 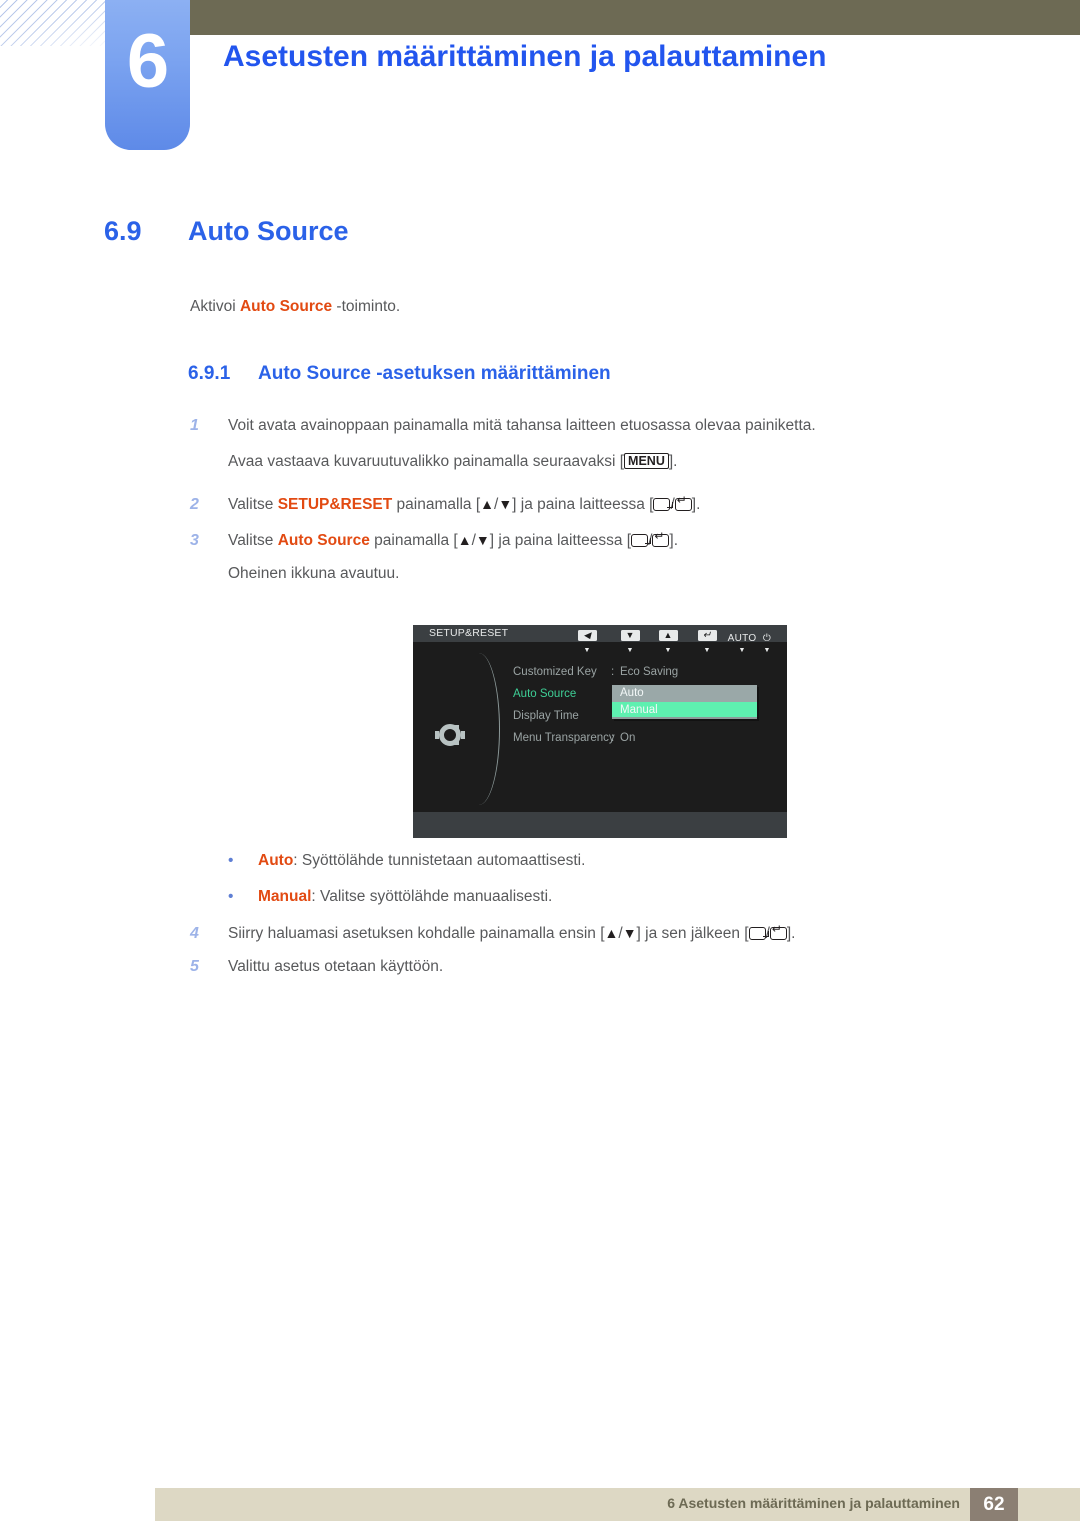 I want to click on dropdown-option-auto-label: Auto, so click(x=632, y=693).